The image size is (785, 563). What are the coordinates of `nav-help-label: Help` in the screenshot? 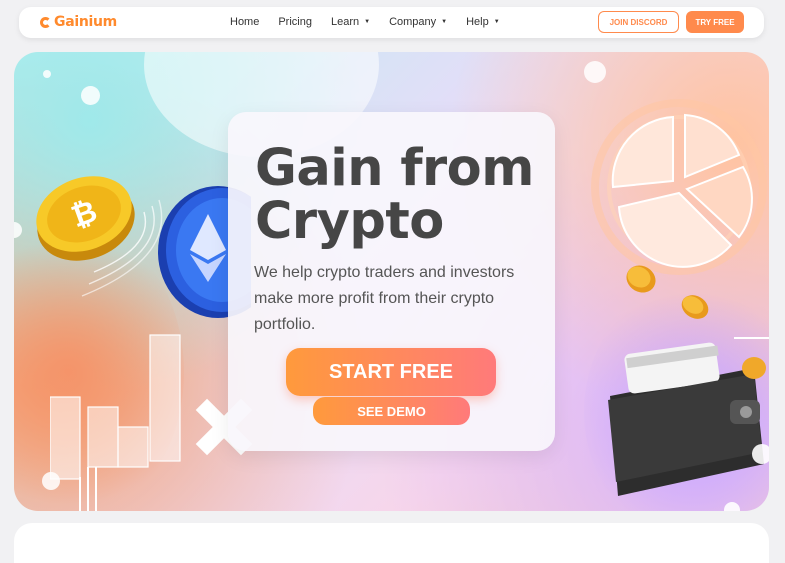 It's located at (477, 22).